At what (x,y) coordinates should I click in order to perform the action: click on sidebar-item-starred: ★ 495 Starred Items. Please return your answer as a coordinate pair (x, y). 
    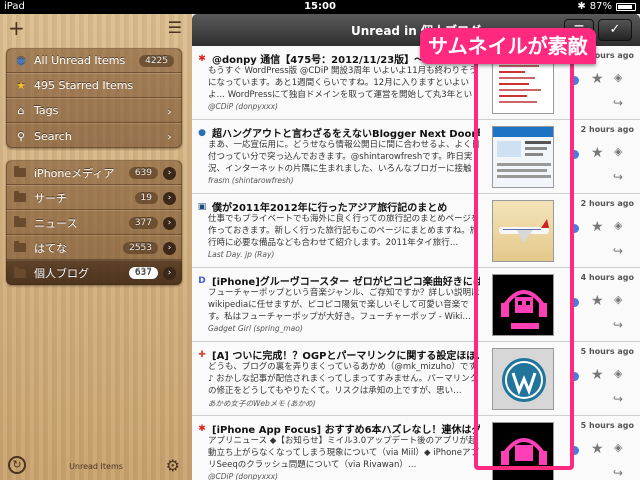
    Looking at the image, I should click on (94, 85).